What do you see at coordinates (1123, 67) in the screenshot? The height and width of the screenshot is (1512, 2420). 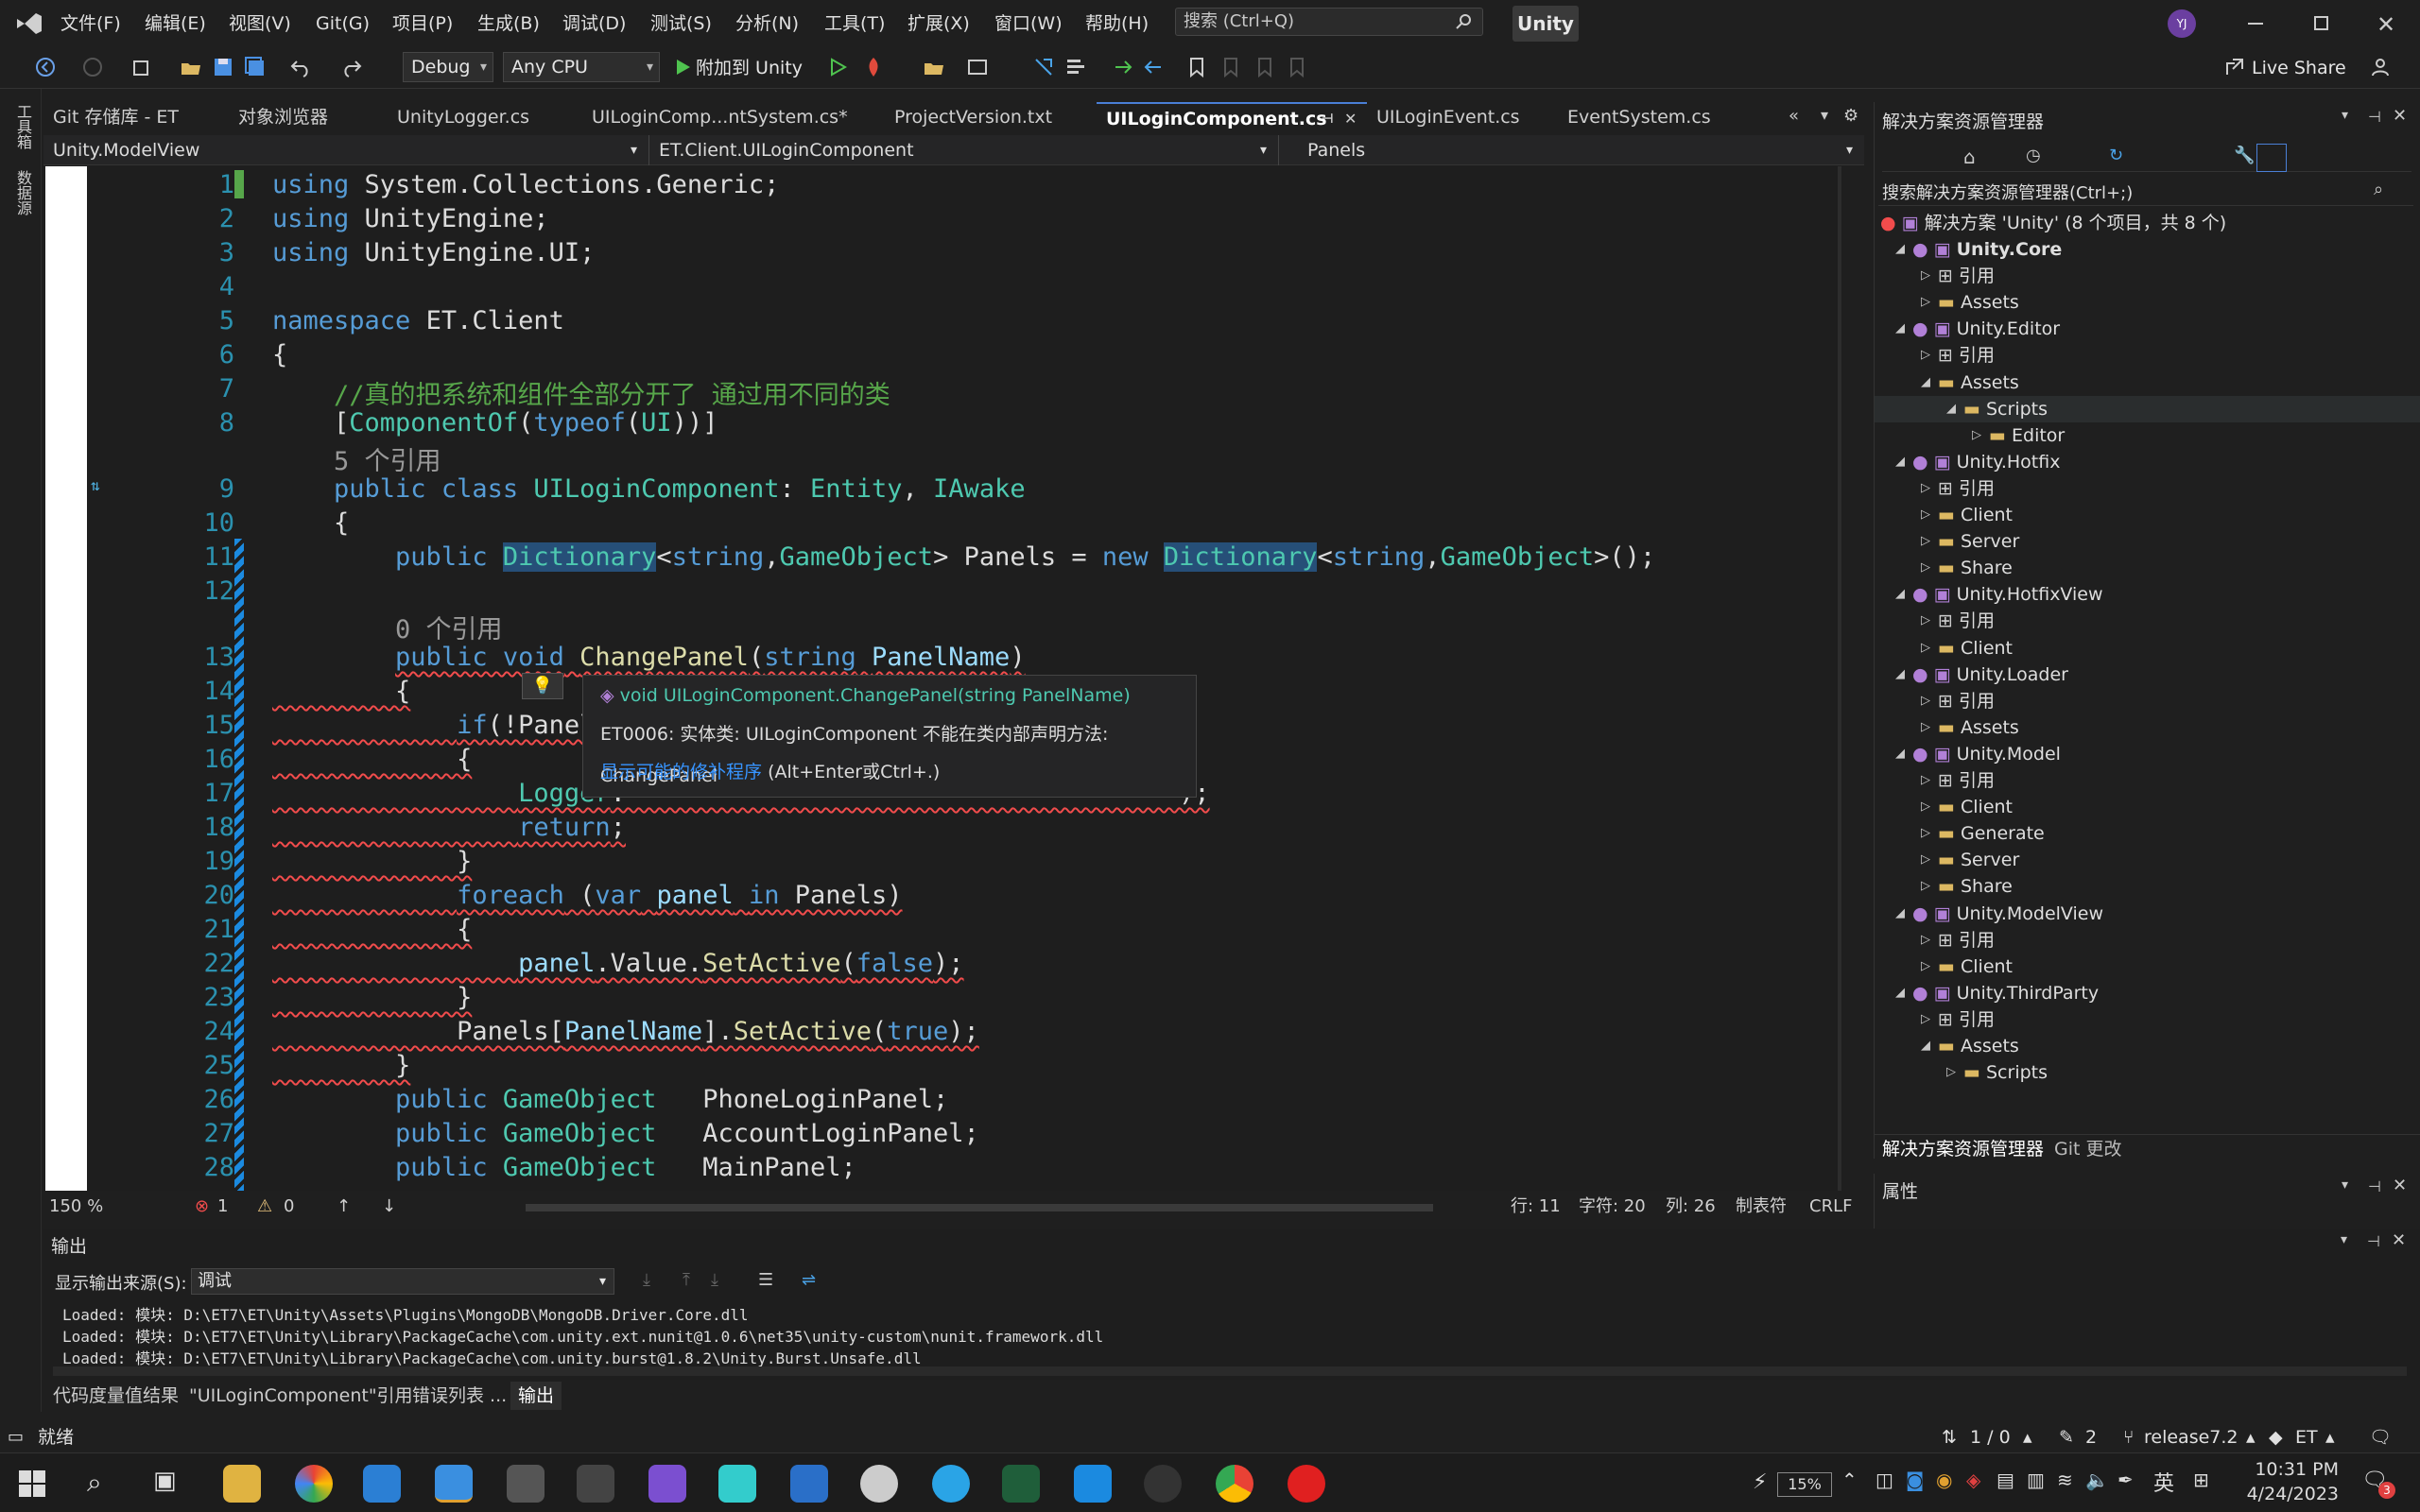 I see `indent-icon` at bounding box center [1123, 67].